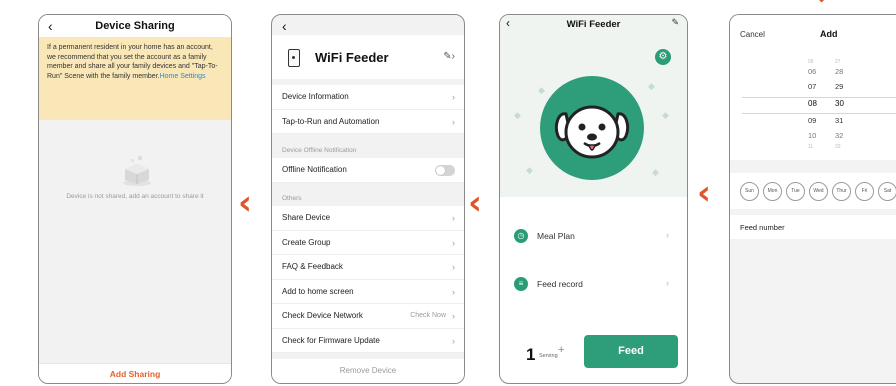  What do you see at coordinates (521, 236) in the screenshot?
I see `clock-icon: ◷` at bounding box center [521, 236].